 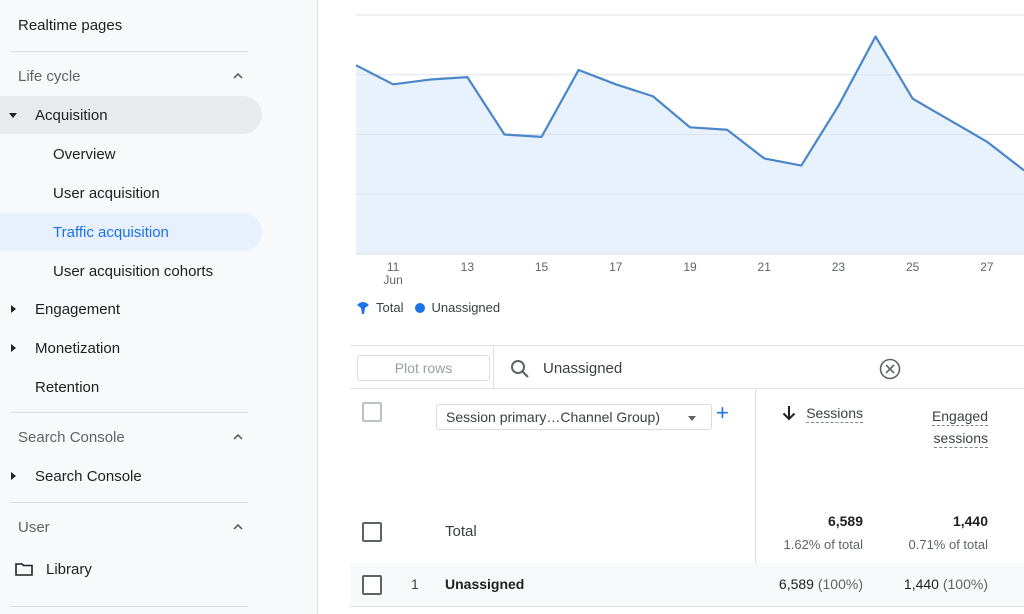 I want to click on x-tick-label: 17, so click(x=616, y=267).